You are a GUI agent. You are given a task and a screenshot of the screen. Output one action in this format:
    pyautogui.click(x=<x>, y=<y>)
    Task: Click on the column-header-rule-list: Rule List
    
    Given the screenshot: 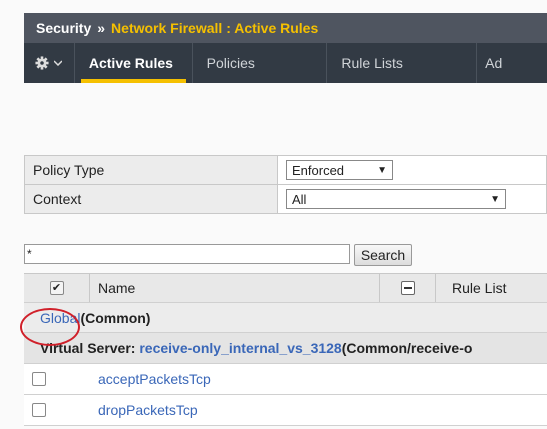 What is the action you would take?
    pyautogui.click(x=471, y=288)
    